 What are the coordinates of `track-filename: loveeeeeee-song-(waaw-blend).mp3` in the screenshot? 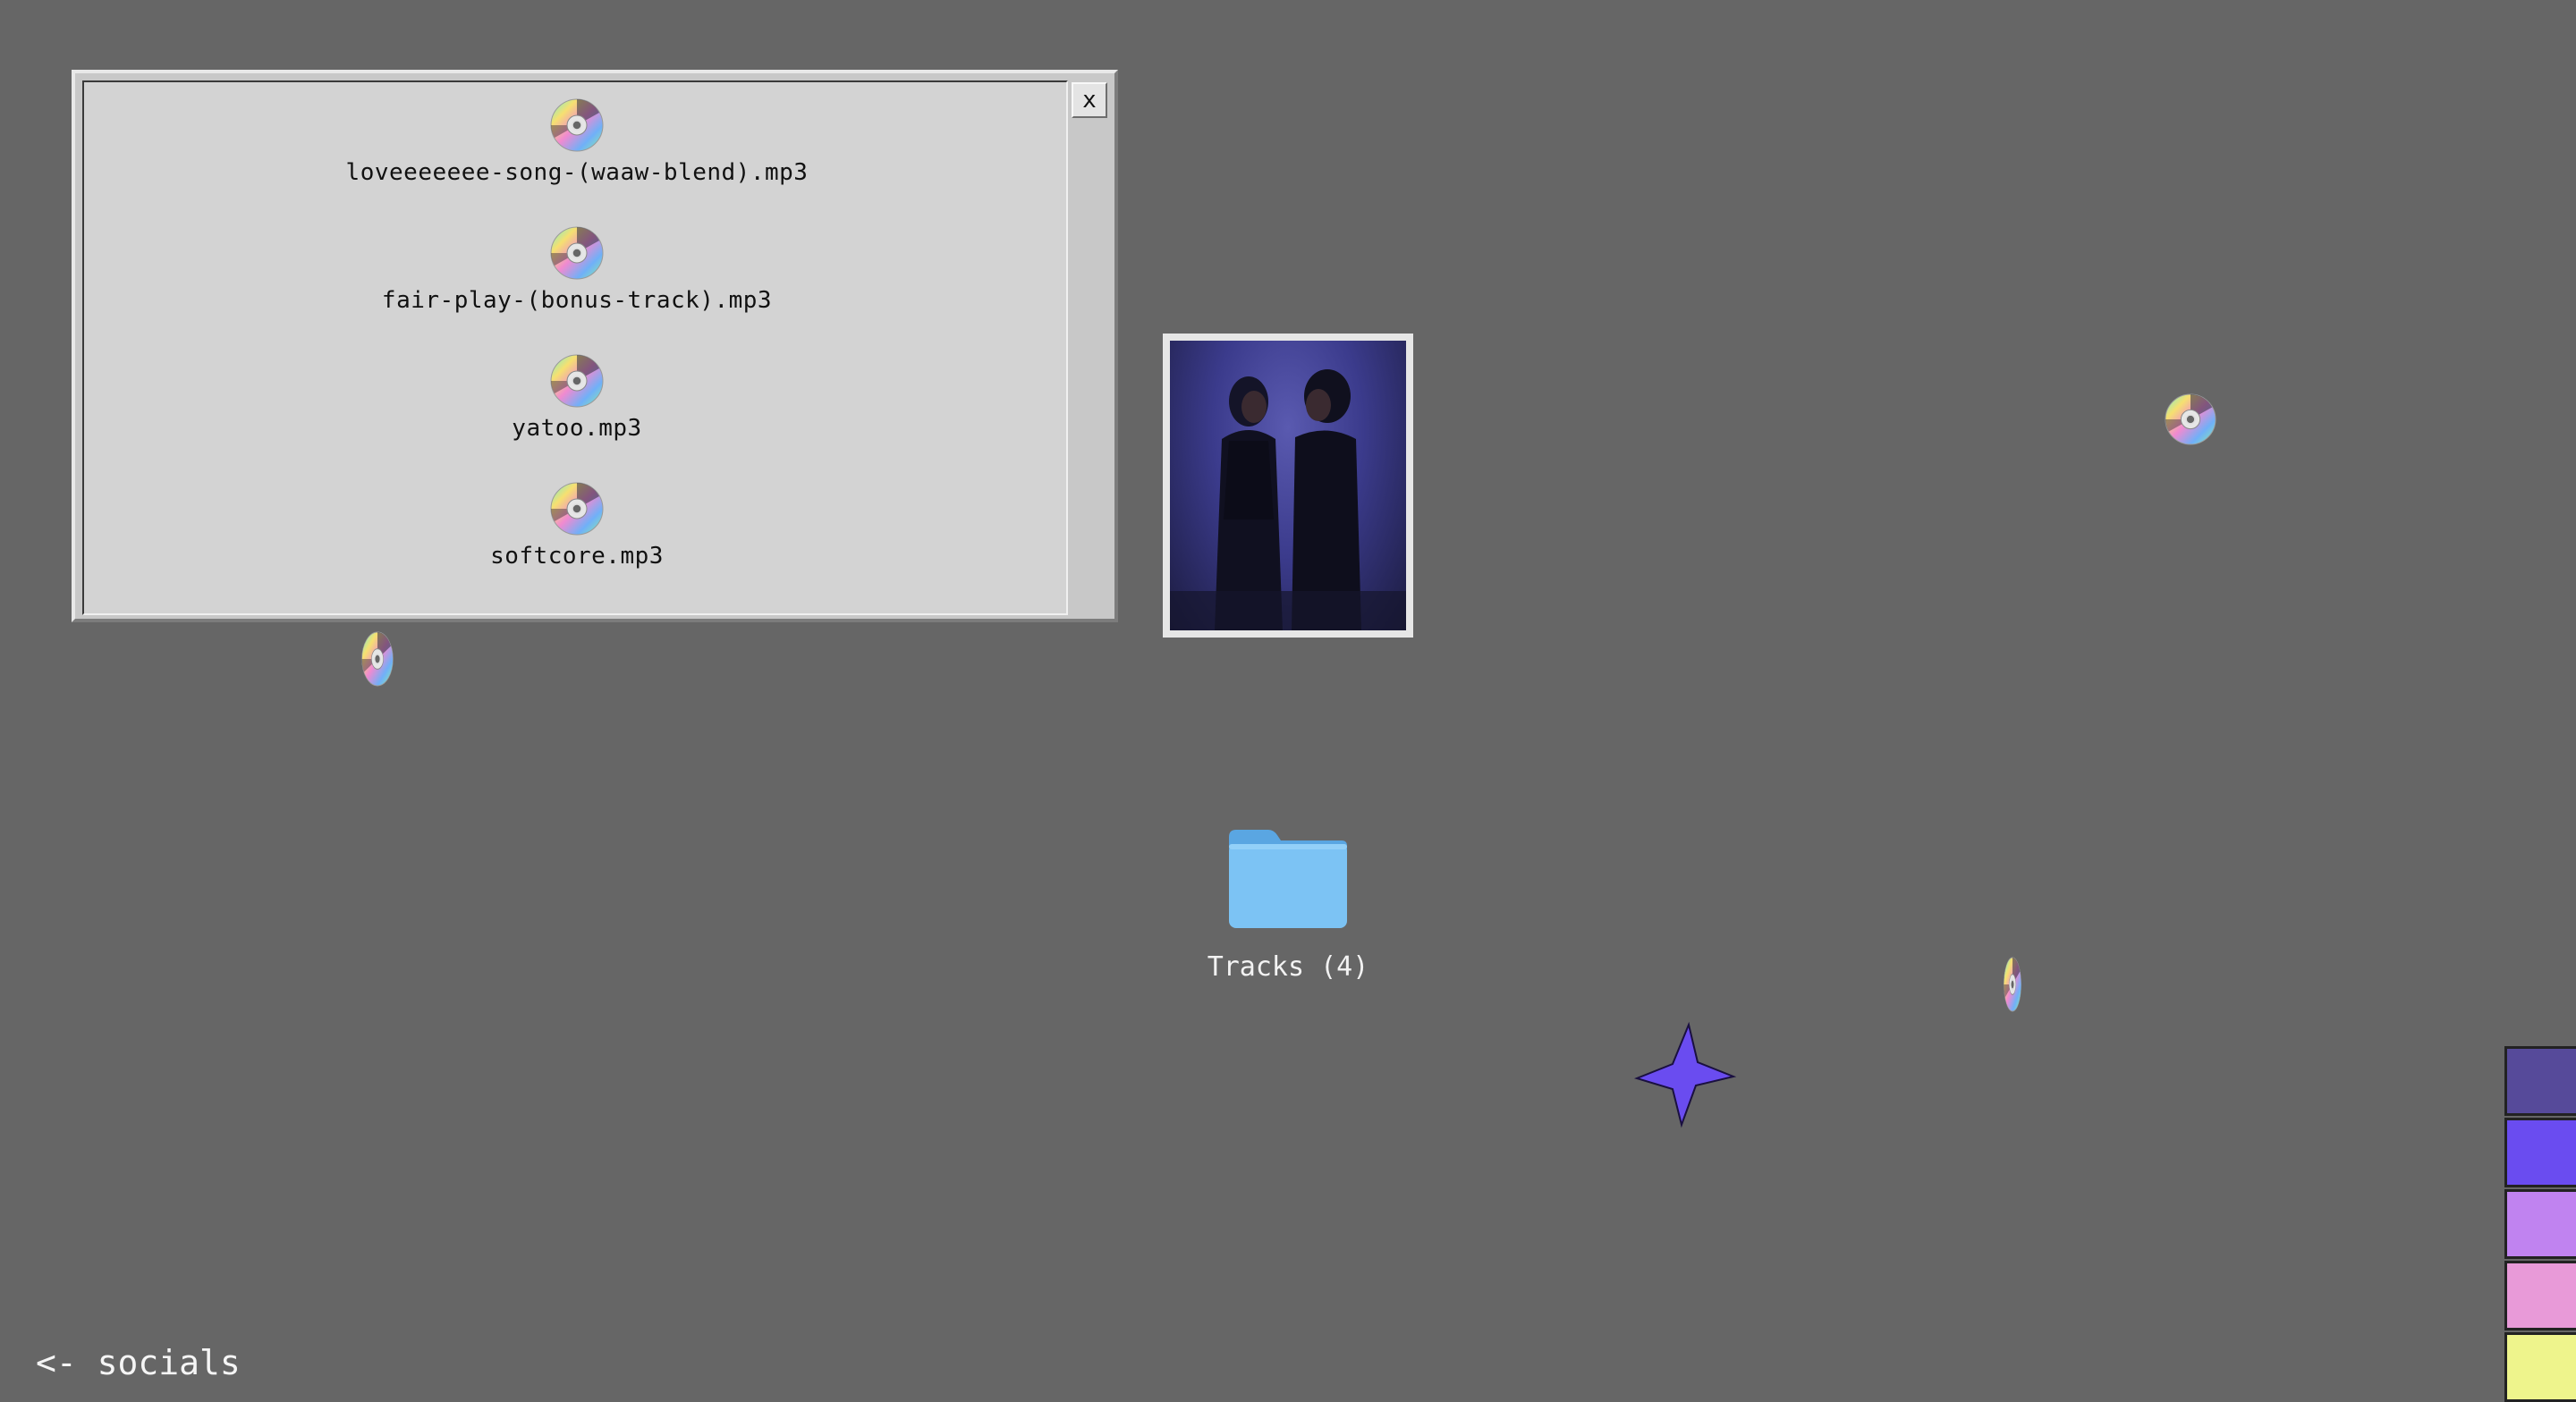 It's located at (577, 172).